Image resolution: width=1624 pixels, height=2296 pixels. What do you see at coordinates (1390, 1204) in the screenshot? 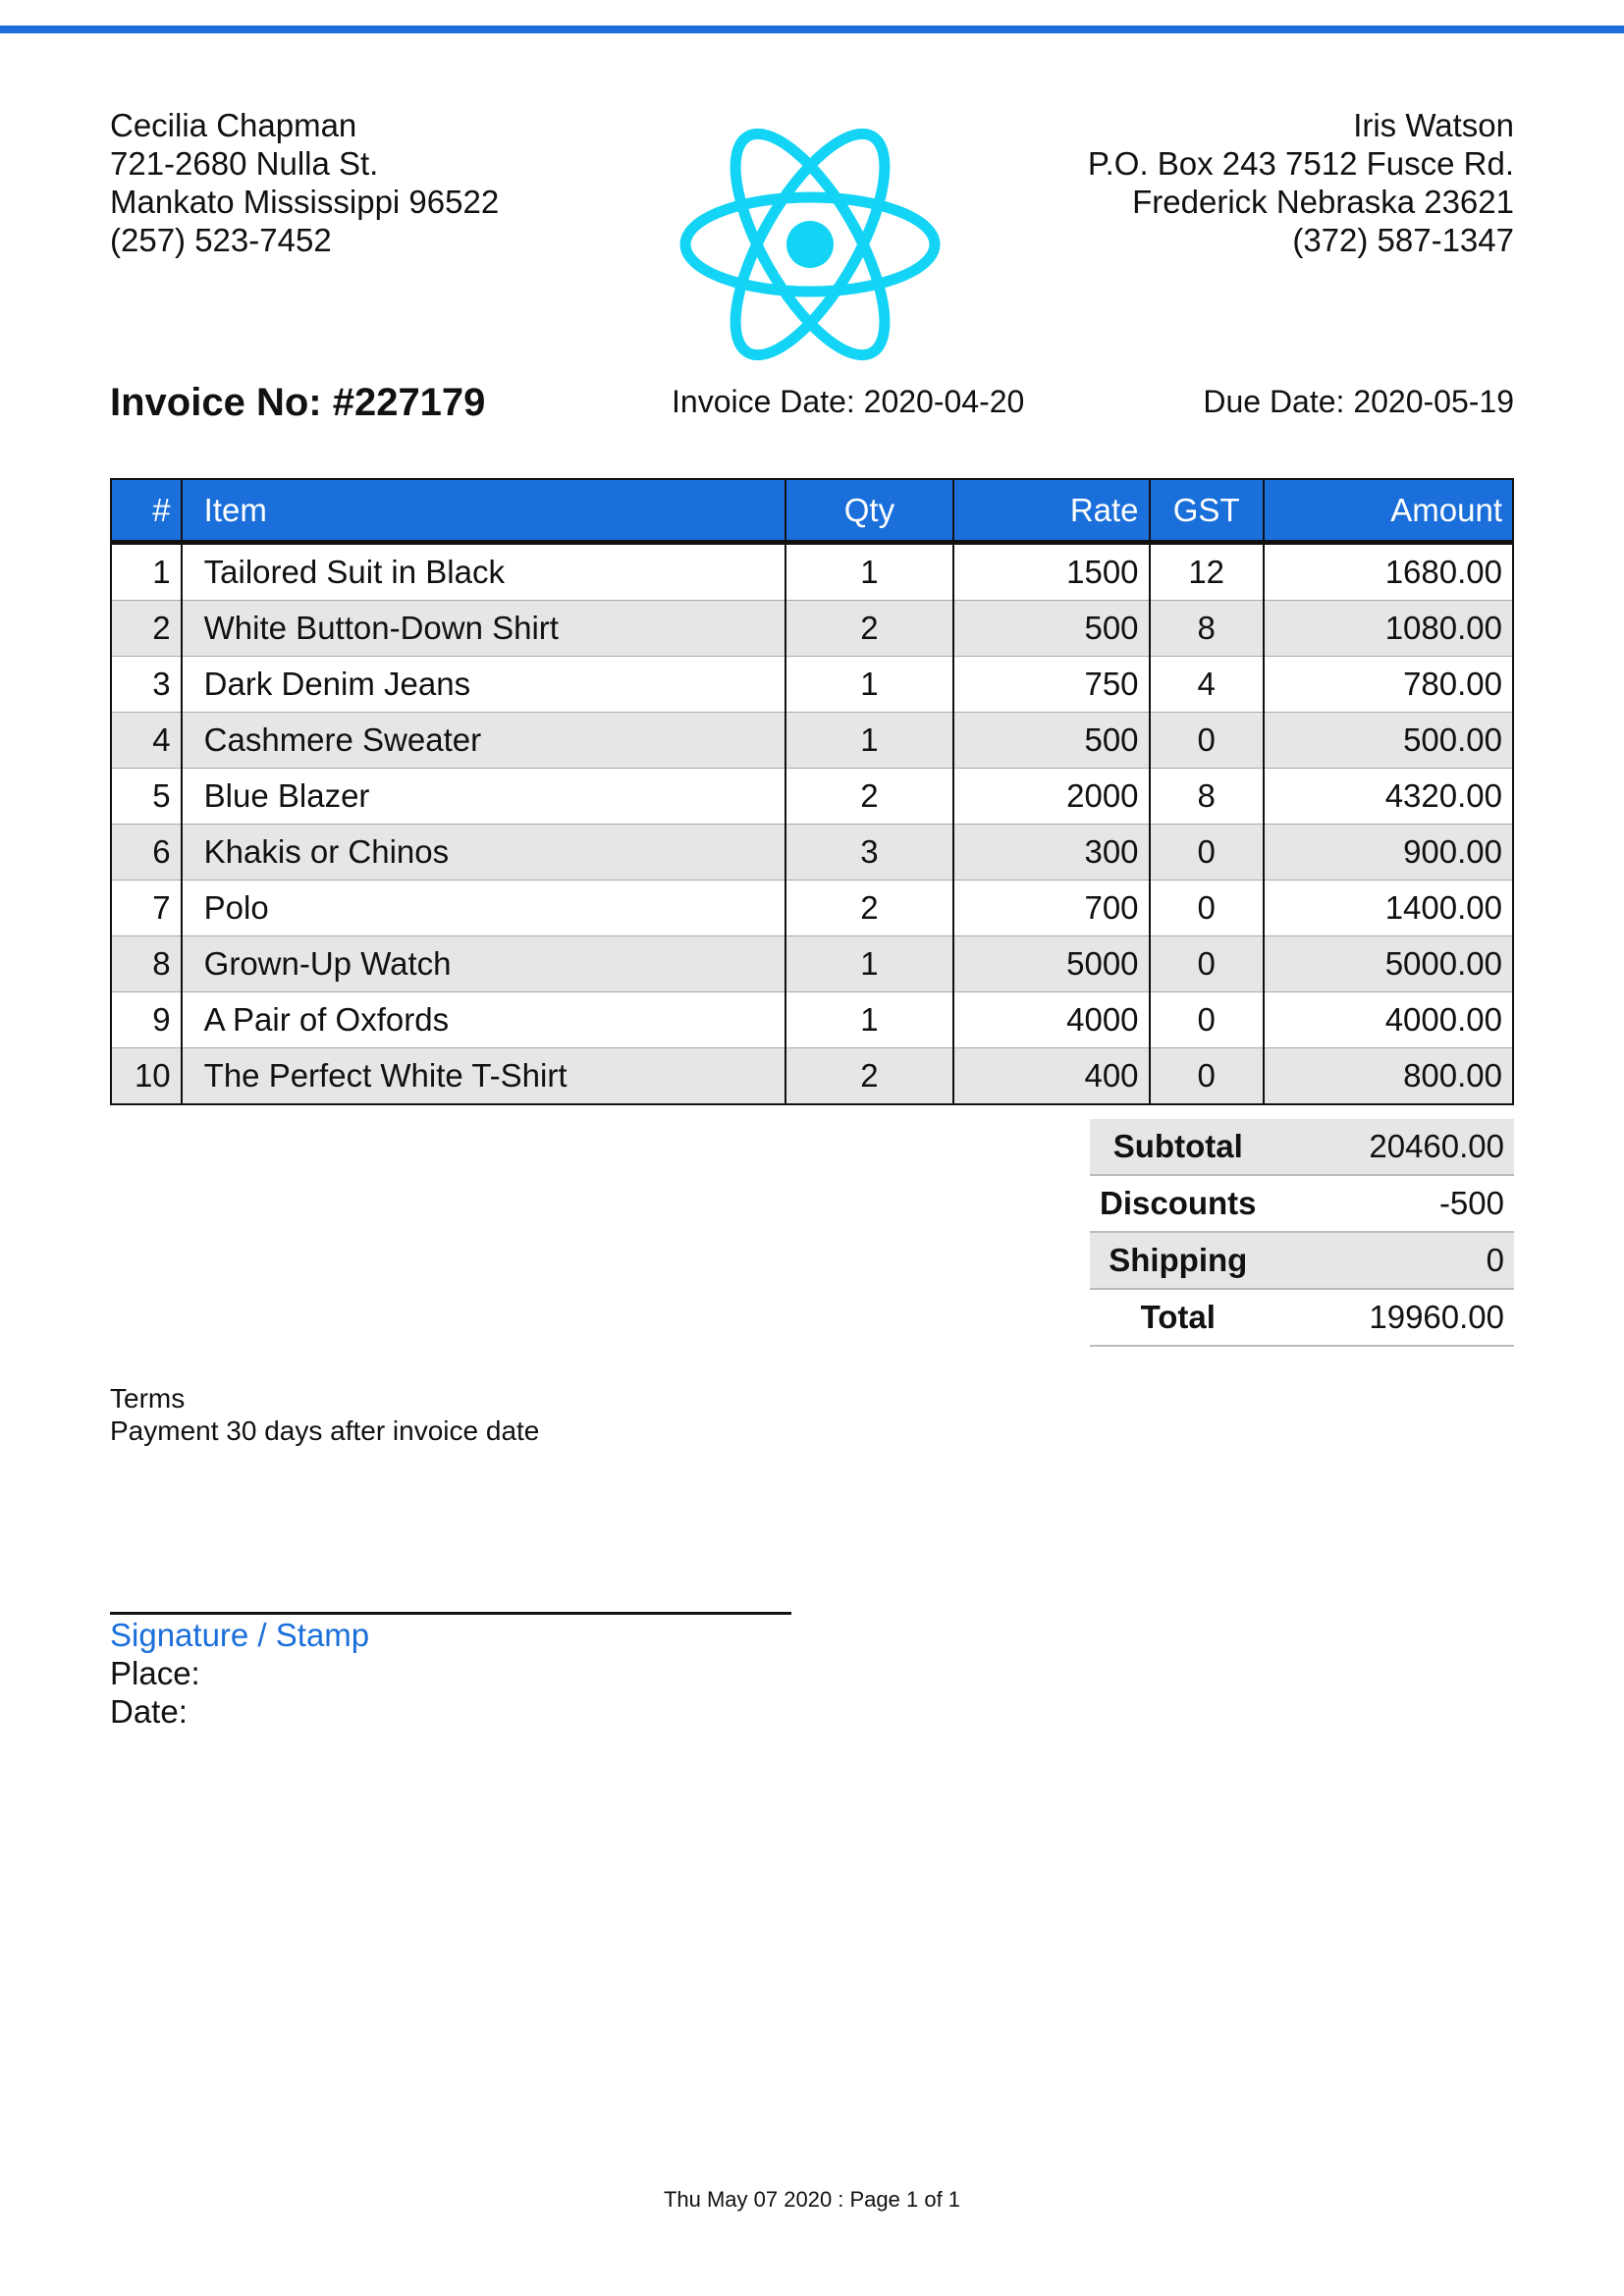
I see `discounts-value: -500` at bounding box center [1390, 1204].